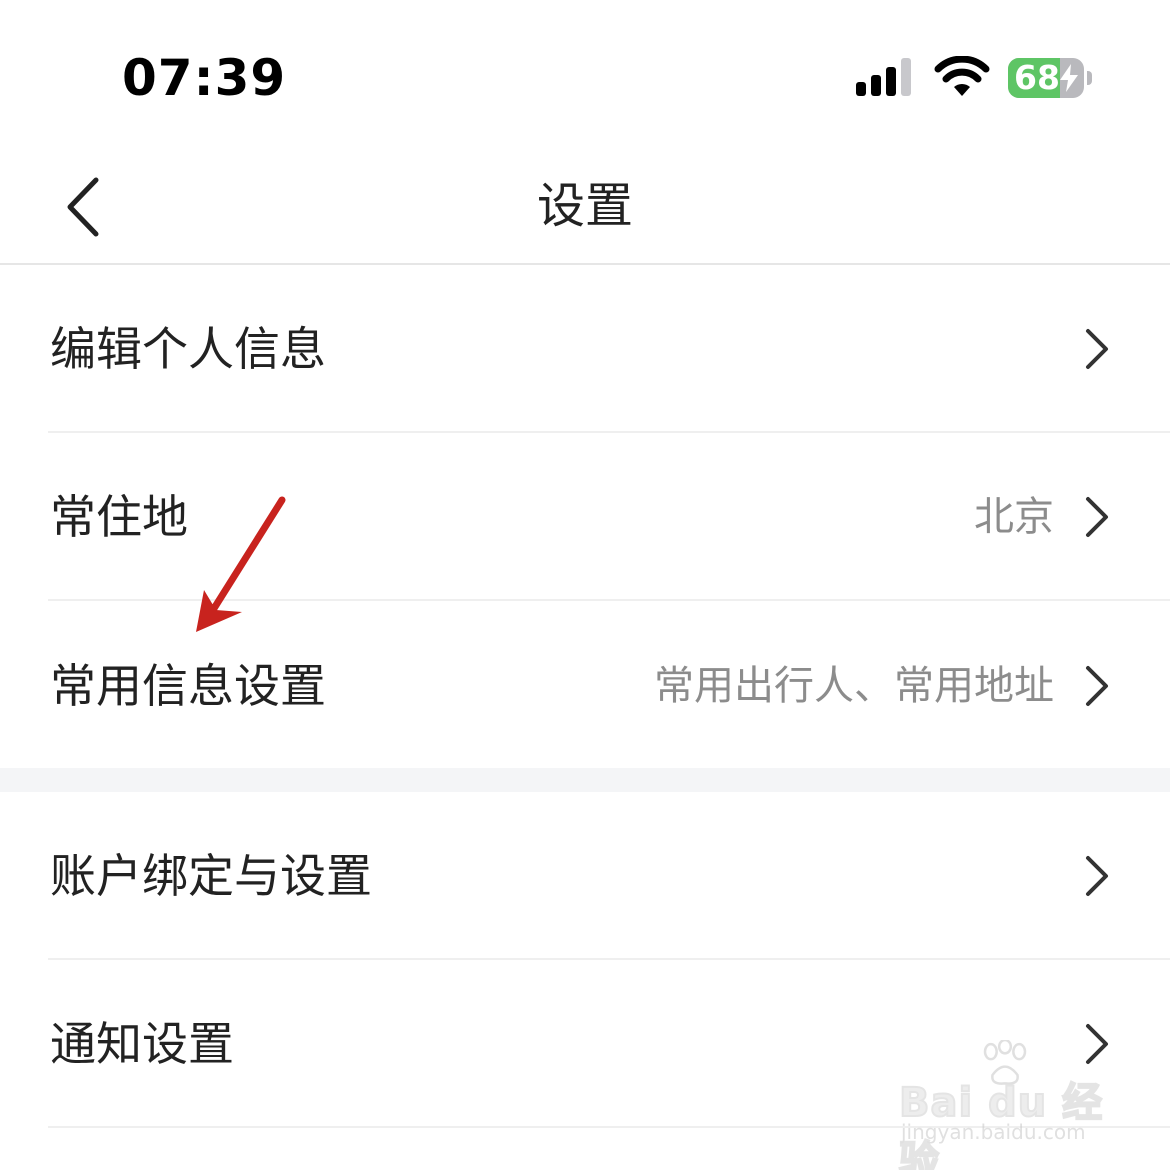 Image resolution: width=1170 pixels, height=1170 pixels. Describe the element at coordinates (993, 1132) in the screenshot. I see `watermark-url: jingyan.baidu.com` at that location.